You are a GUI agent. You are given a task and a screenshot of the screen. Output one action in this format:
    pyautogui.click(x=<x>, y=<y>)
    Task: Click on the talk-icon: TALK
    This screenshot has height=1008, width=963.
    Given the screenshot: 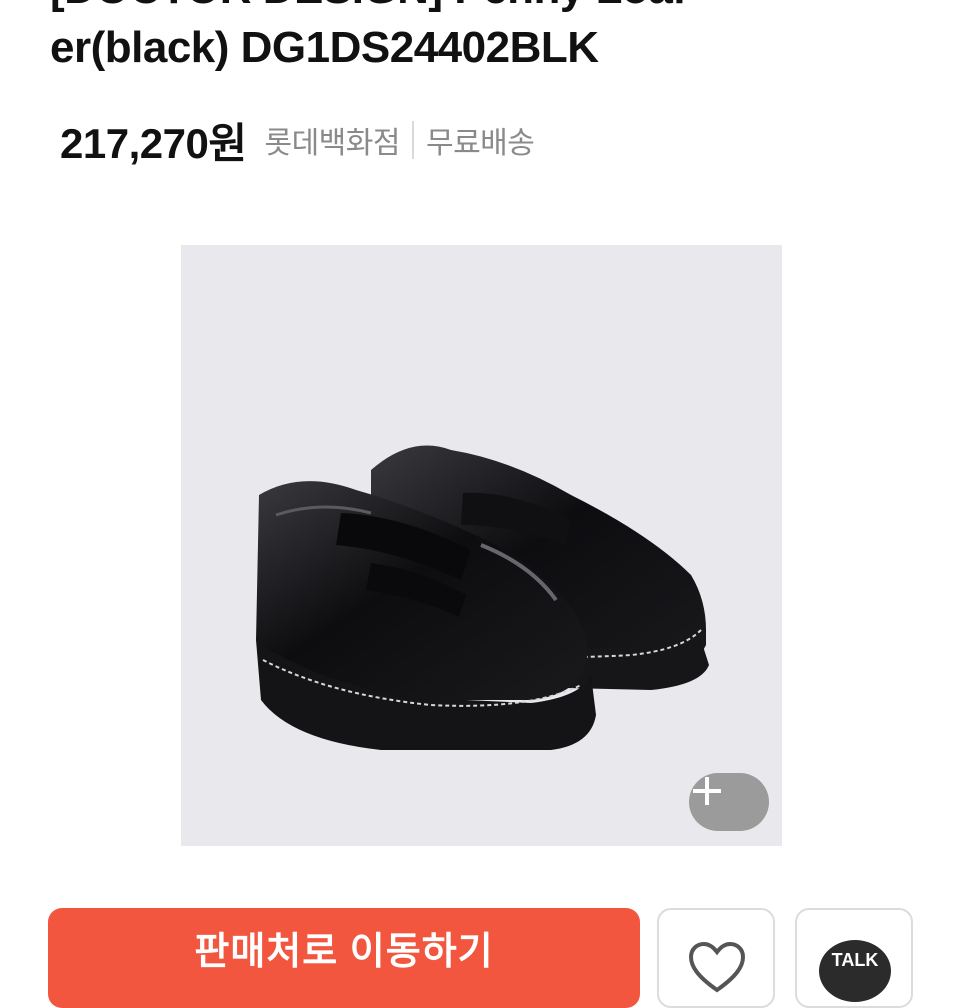 What is the action you would take?
    pyautogui.click(x=855, y=971)
    